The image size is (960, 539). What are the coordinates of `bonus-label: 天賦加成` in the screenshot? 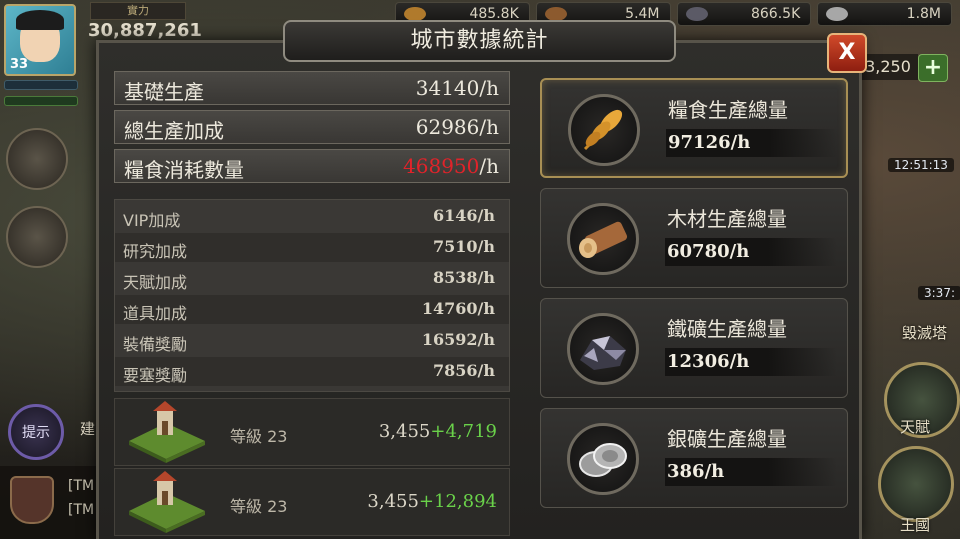 It's located at (155, 282).